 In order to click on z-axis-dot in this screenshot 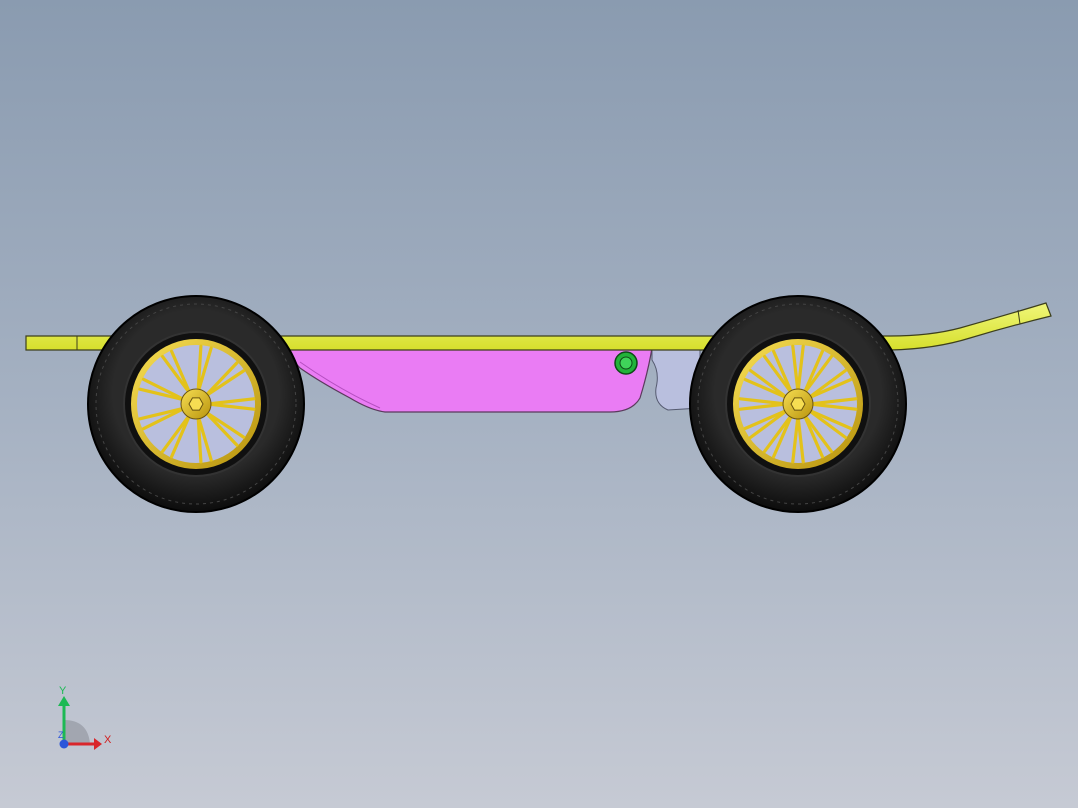, I will do `click(64, 744)`.